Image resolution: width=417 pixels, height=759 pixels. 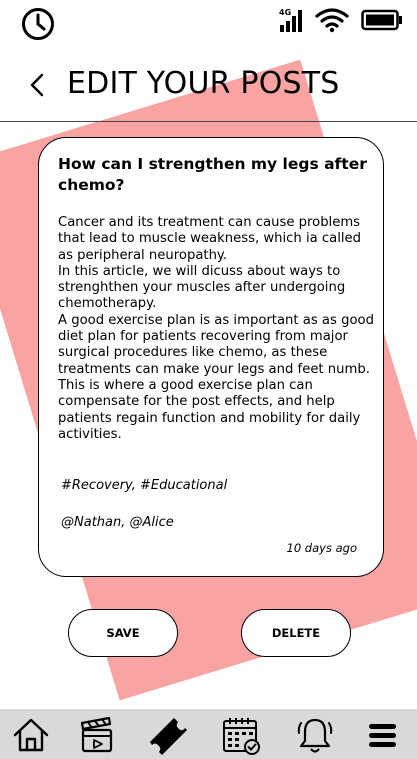 What do you see at coordinates (296, 633) in the screenshot?
I see `delete-button: DELETE` at bounding box center [296, 633].